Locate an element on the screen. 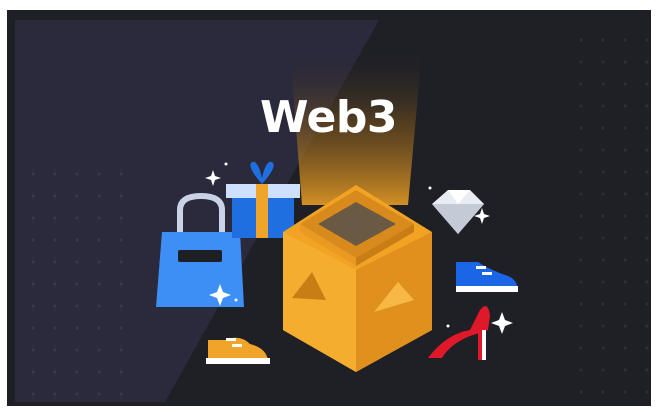  diamond-icon is located at coordinates (458, 212).